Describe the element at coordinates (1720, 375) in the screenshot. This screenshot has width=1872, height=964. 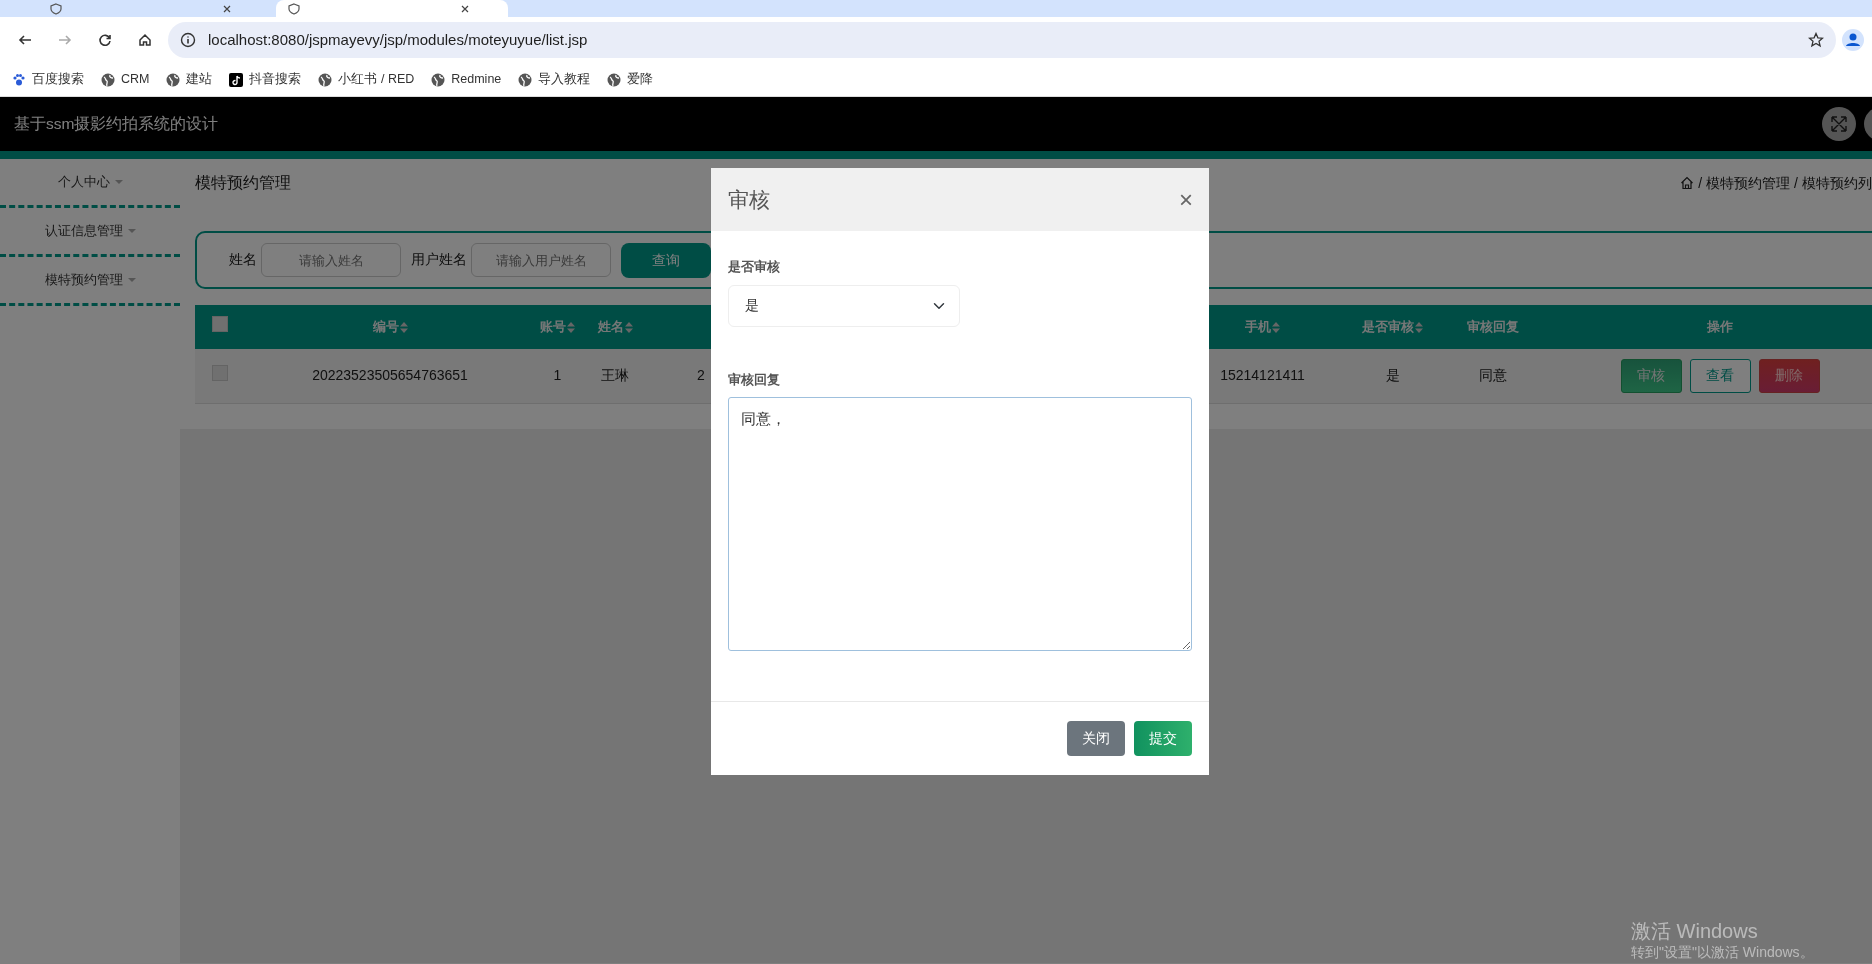
I see `action-button: 查看` at that location.